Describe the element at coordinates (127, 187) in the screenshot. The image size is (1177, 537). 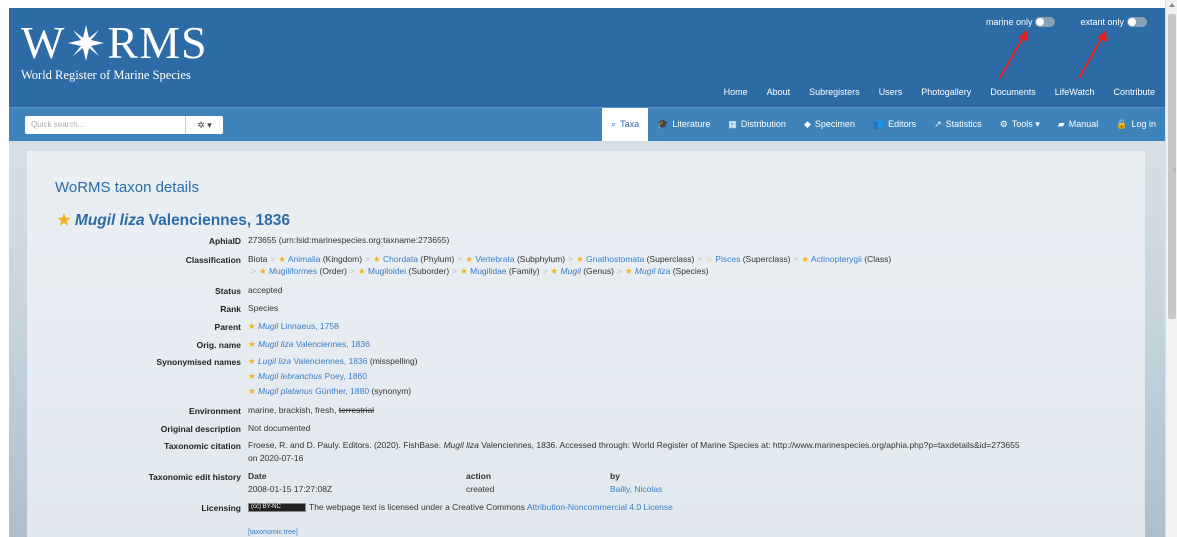
I see `page-title: WoRMS taxon details` at that location.